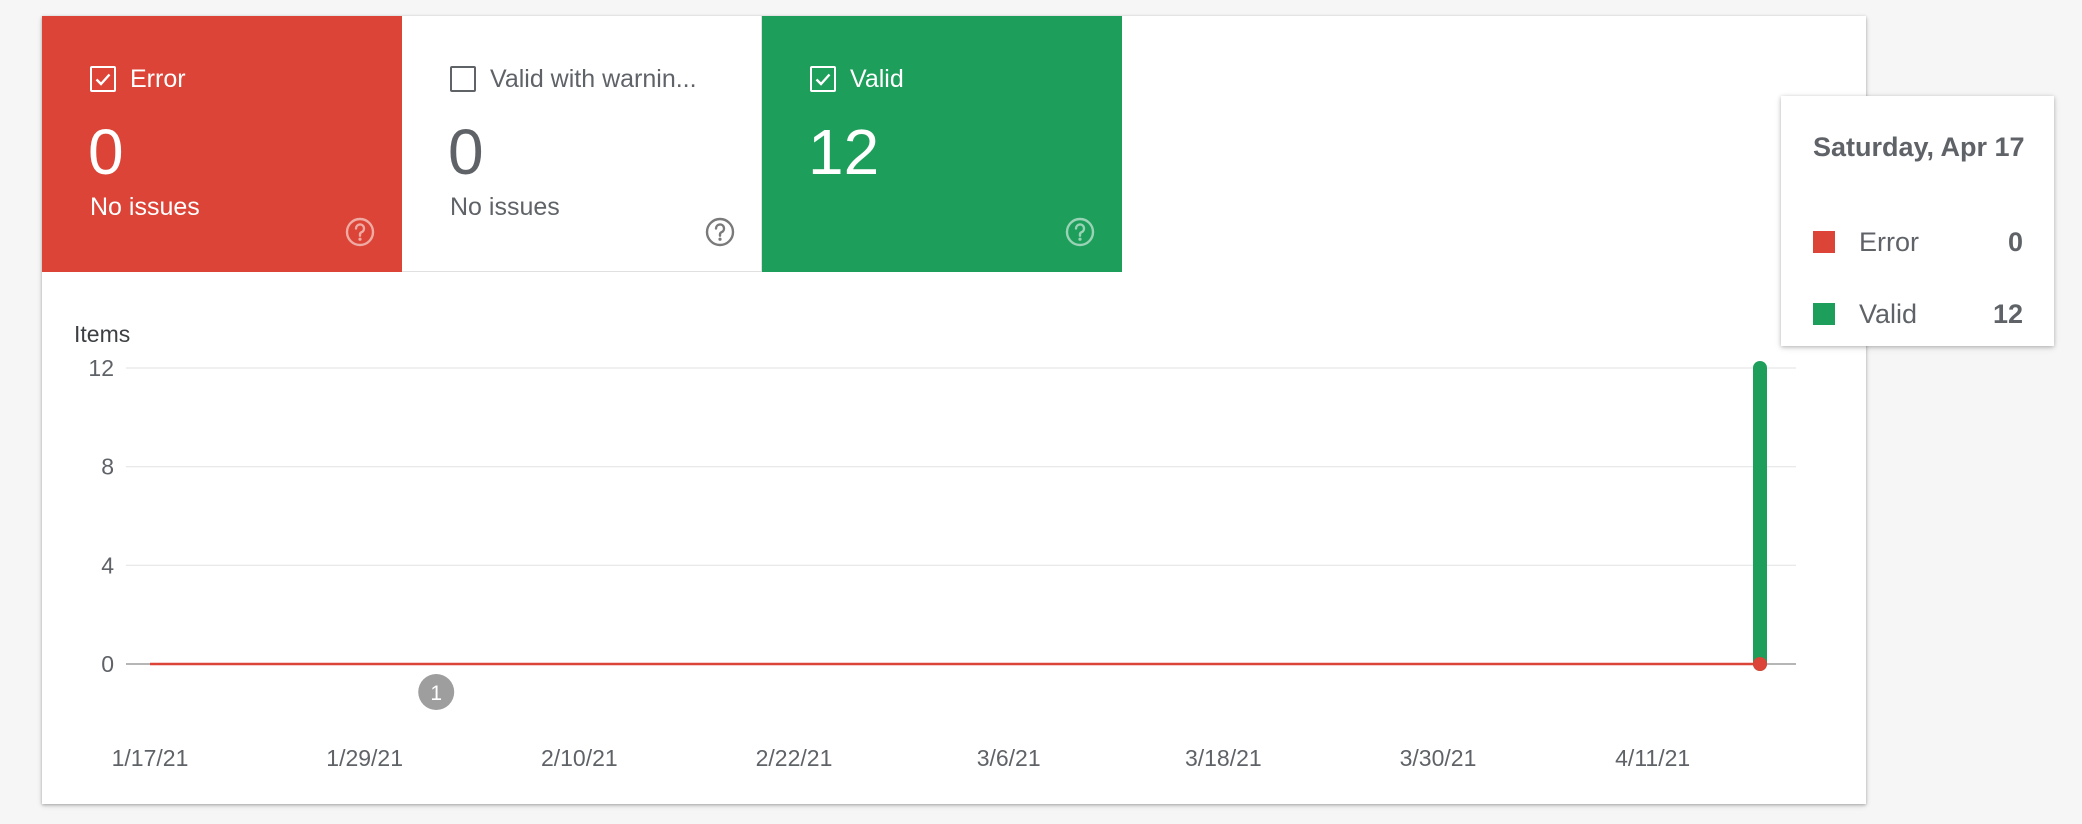 The image size is (2082, 824). What do you see at coordinates (102, 334) in the screenshot?
I see `y-axis-label: Items` at bounding box center [102, 334].